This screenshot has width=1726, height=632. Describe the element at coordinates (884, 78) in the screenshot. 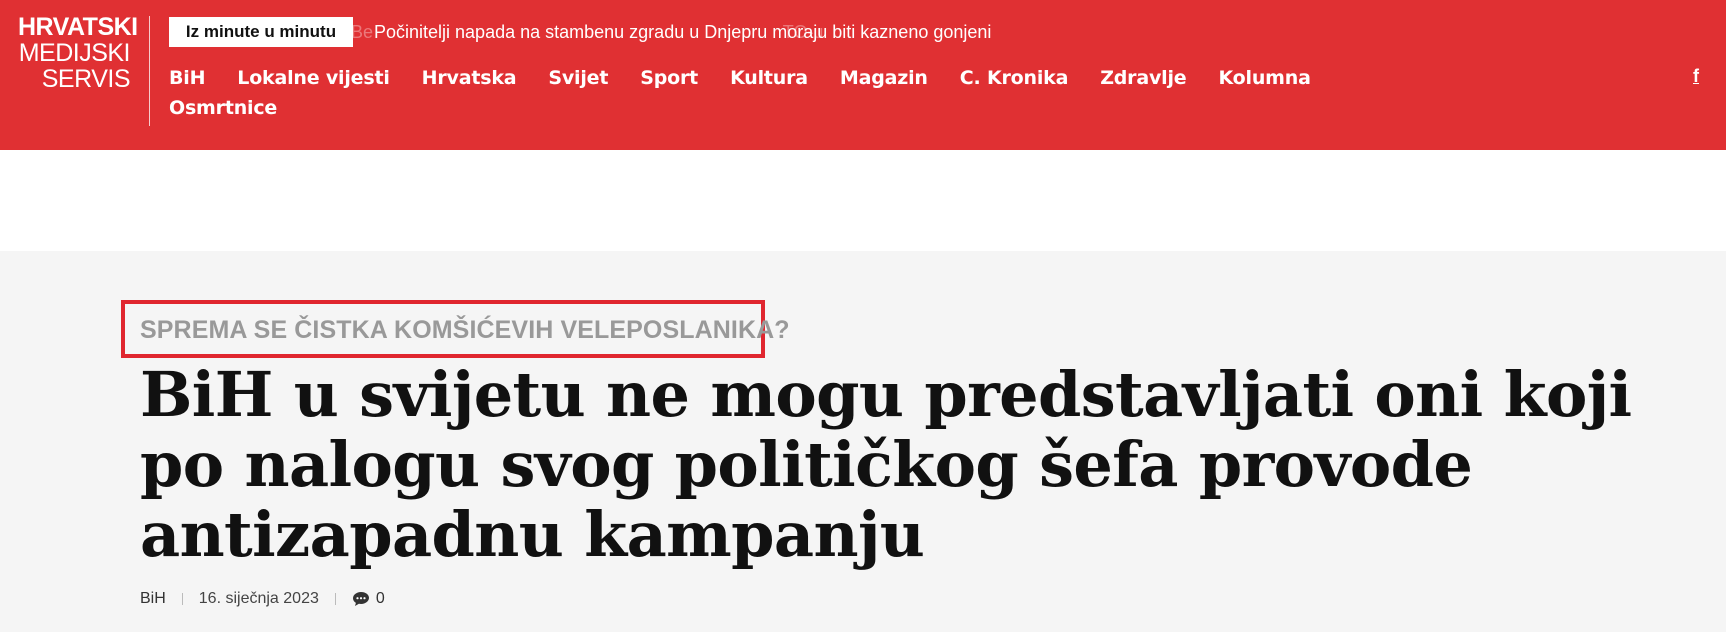

I see `nav-item-magazin: Magazin` at that location.